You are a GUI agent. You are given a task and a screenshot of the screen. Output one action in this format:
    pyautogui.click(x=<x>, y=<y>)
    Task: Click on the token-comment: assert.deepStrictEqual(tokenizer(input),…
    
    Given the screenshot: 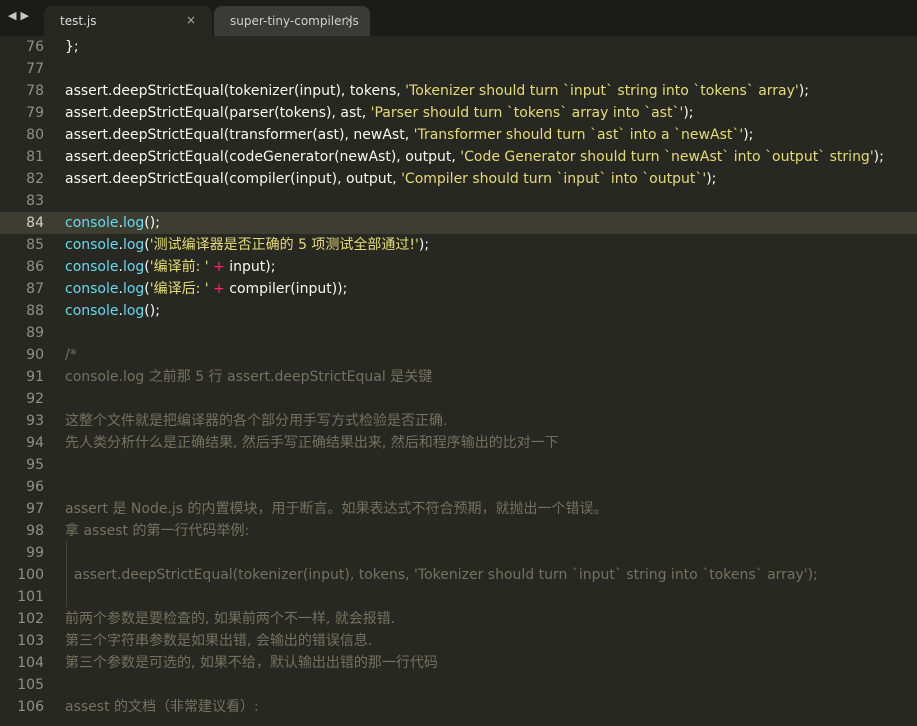 What is the action you would take?
    pyautogui.click(x=441, y=575)
    